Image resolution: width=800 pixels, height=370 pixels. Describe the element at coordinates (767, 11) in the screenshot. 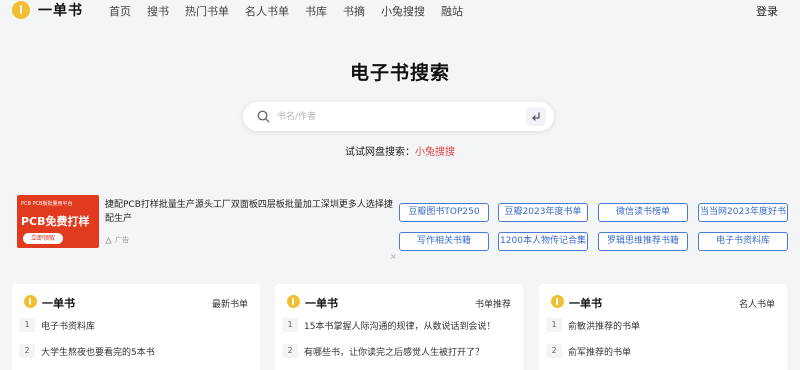

I see `login-link: 登录` at that location.